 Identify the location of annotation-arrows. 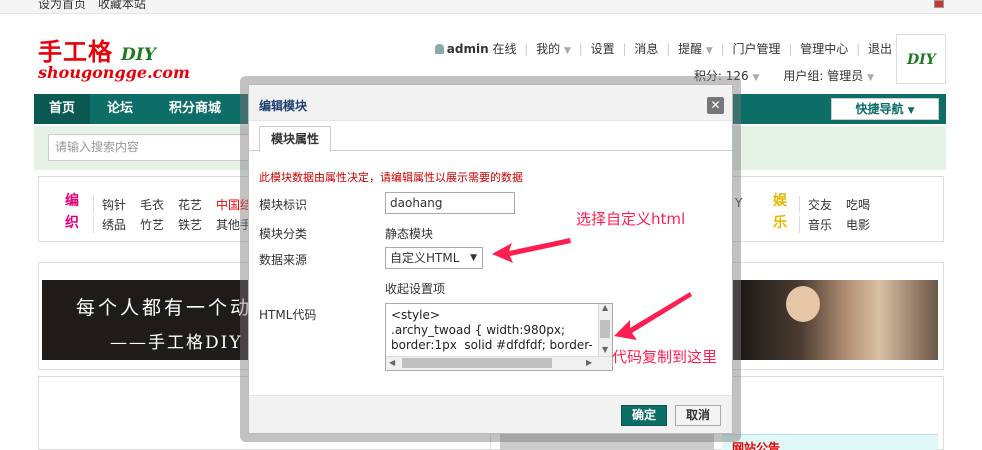
(592, 289).